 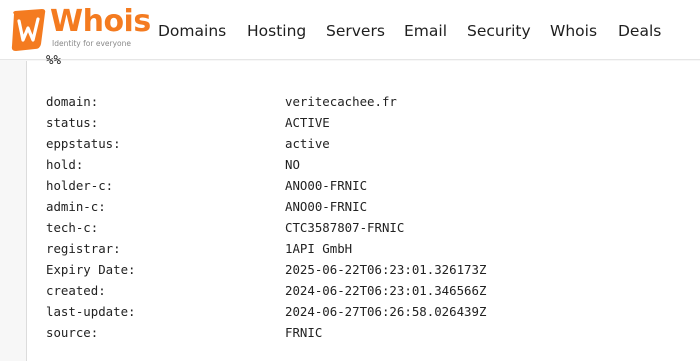 What do you see at coordinates (319, 248) in the screenshot?
I see `whois-record-value: 1API GmbH` at bounding box center [319, 248].